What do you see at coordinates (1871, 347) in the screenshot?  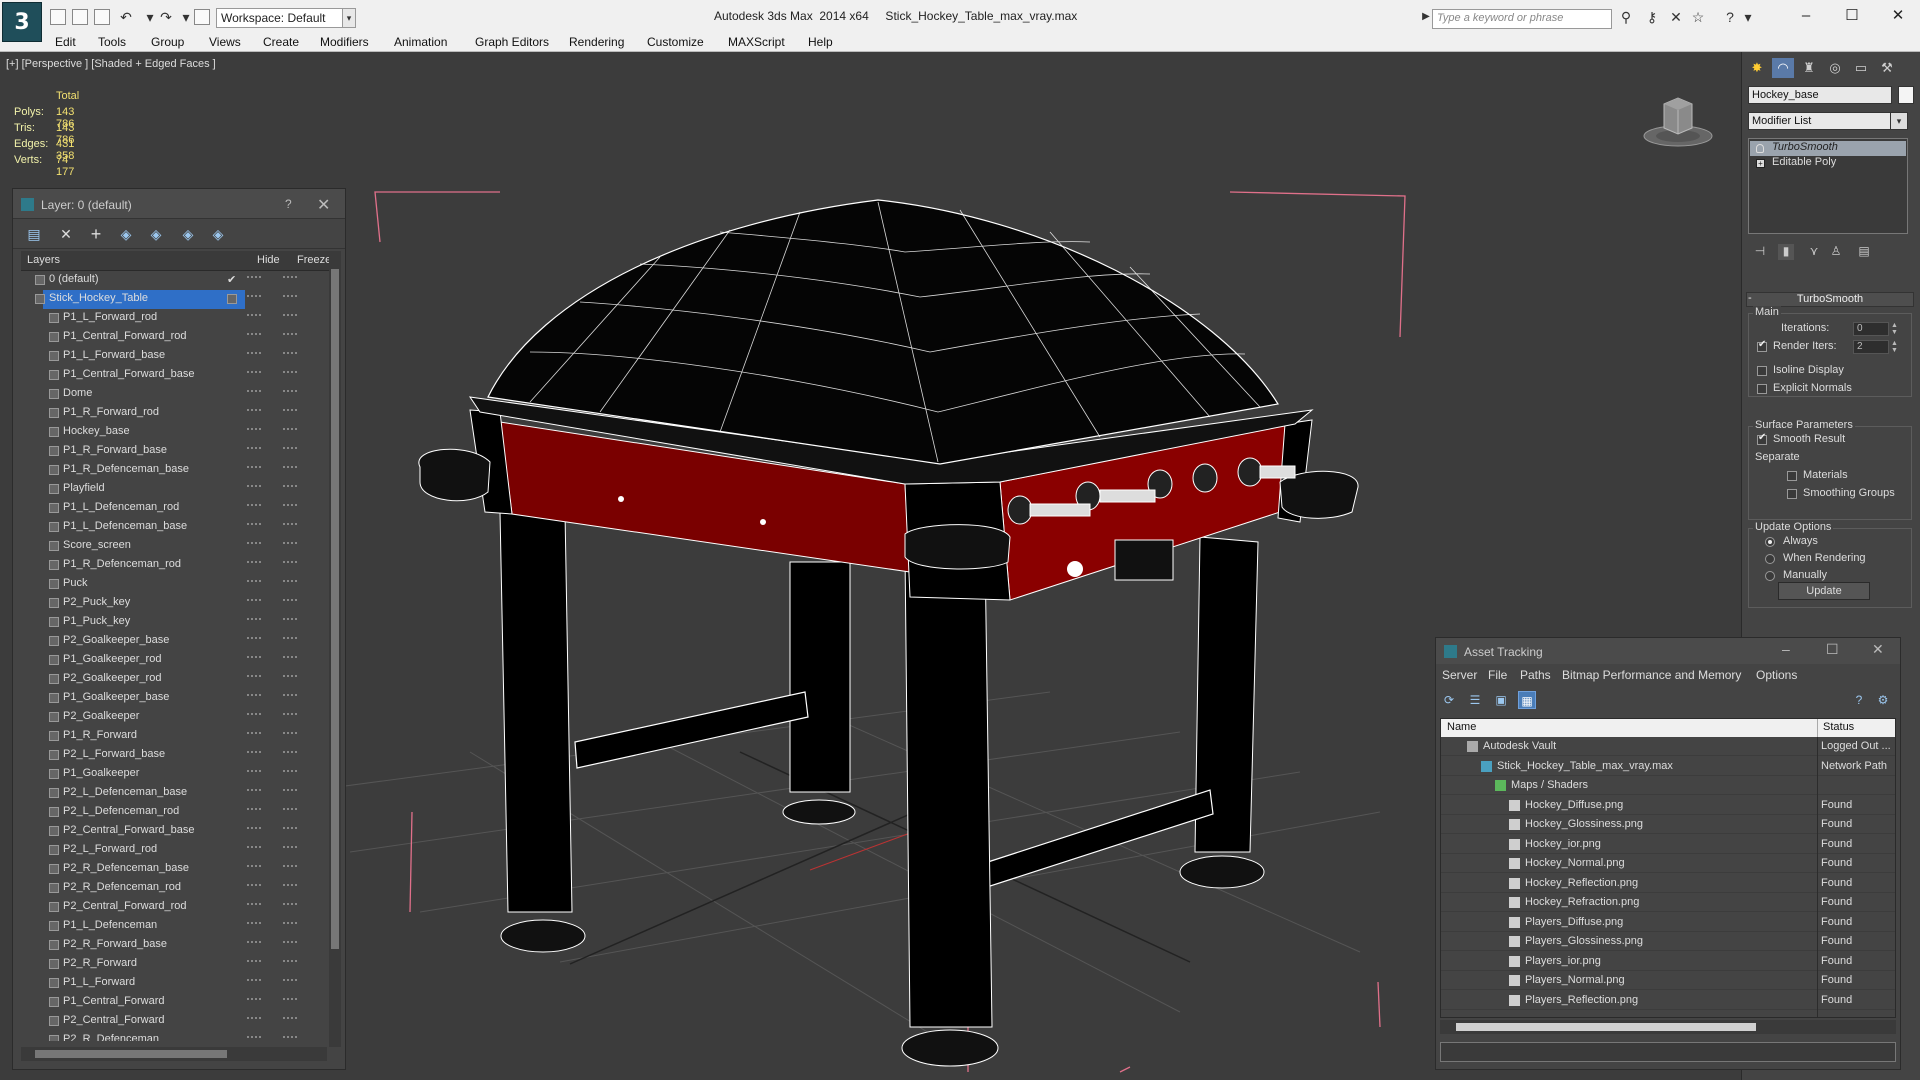 I see `render-iters-spinner: 2` at bounding box center [1871, 347].